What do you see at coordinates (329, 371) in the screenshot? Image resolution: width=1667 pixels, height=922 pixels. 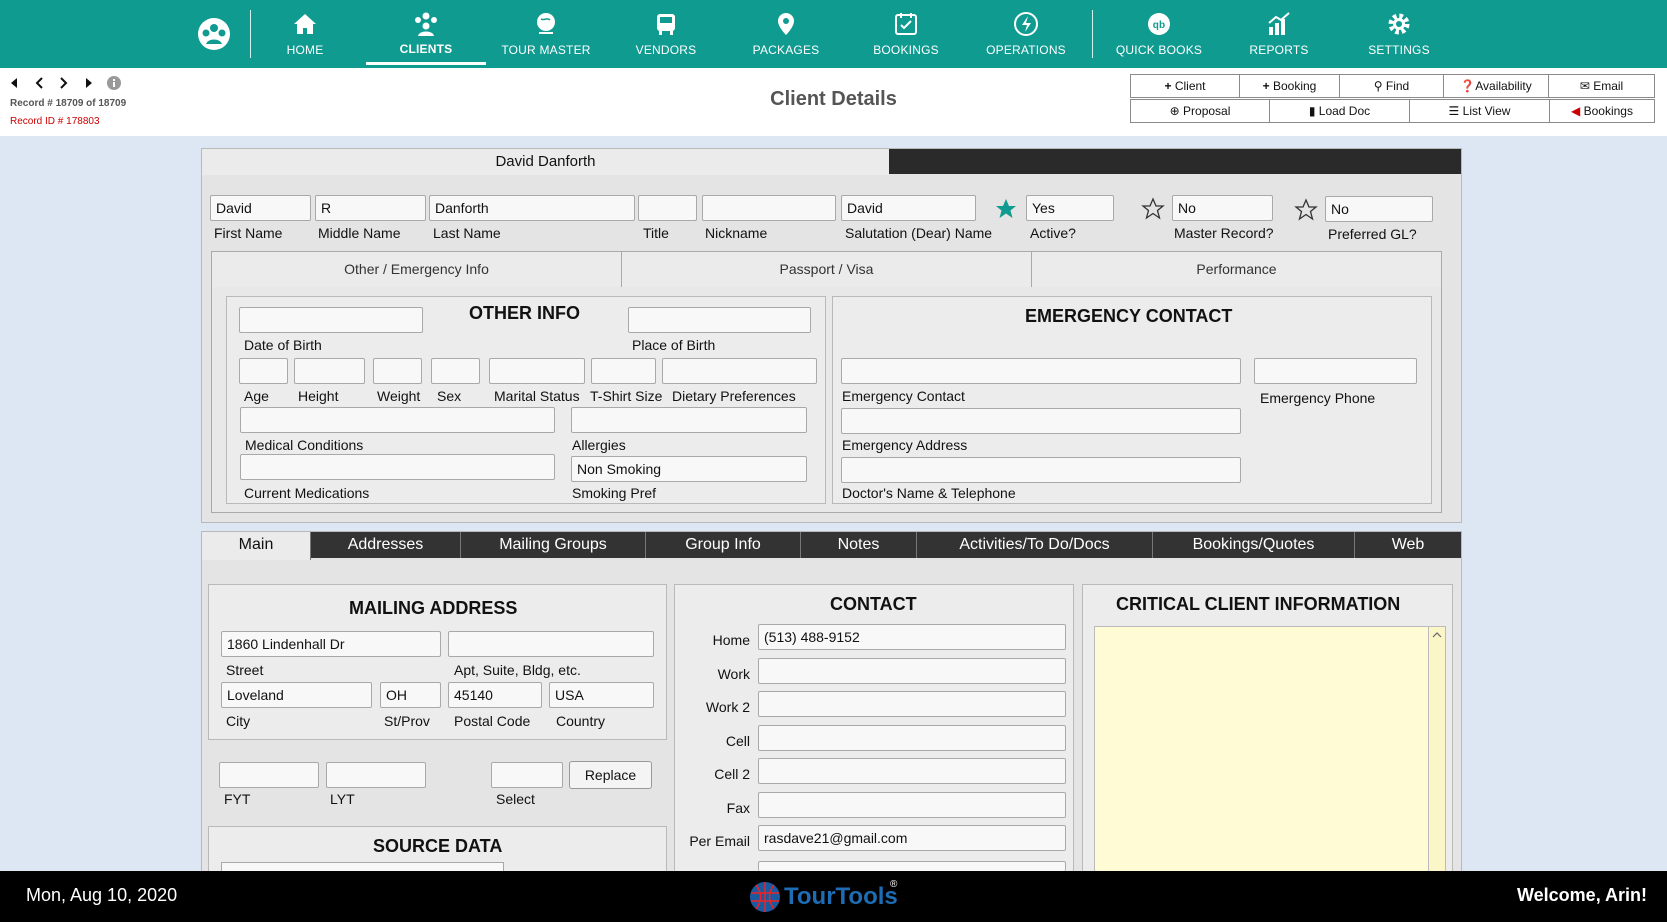 I see `height-field` at bounding box center [329, 371].